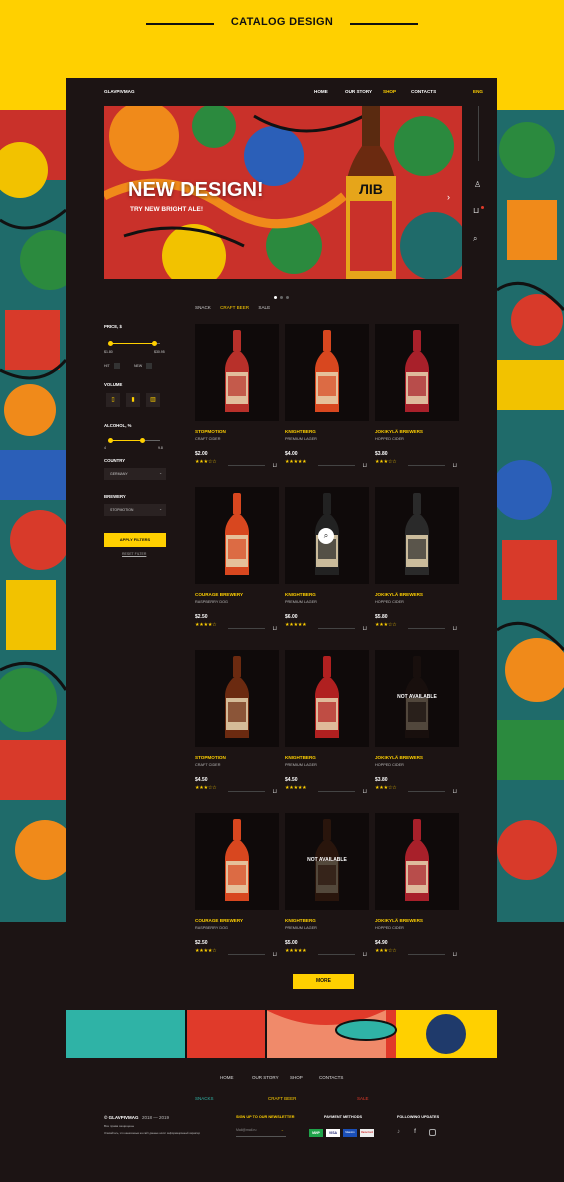 This screenshot has width=564, height=1182. What do you see at coordinates (350, 1133) in the screenshot?
I see `maestro-icon: Maestro` at bounding box center [350, 1133].